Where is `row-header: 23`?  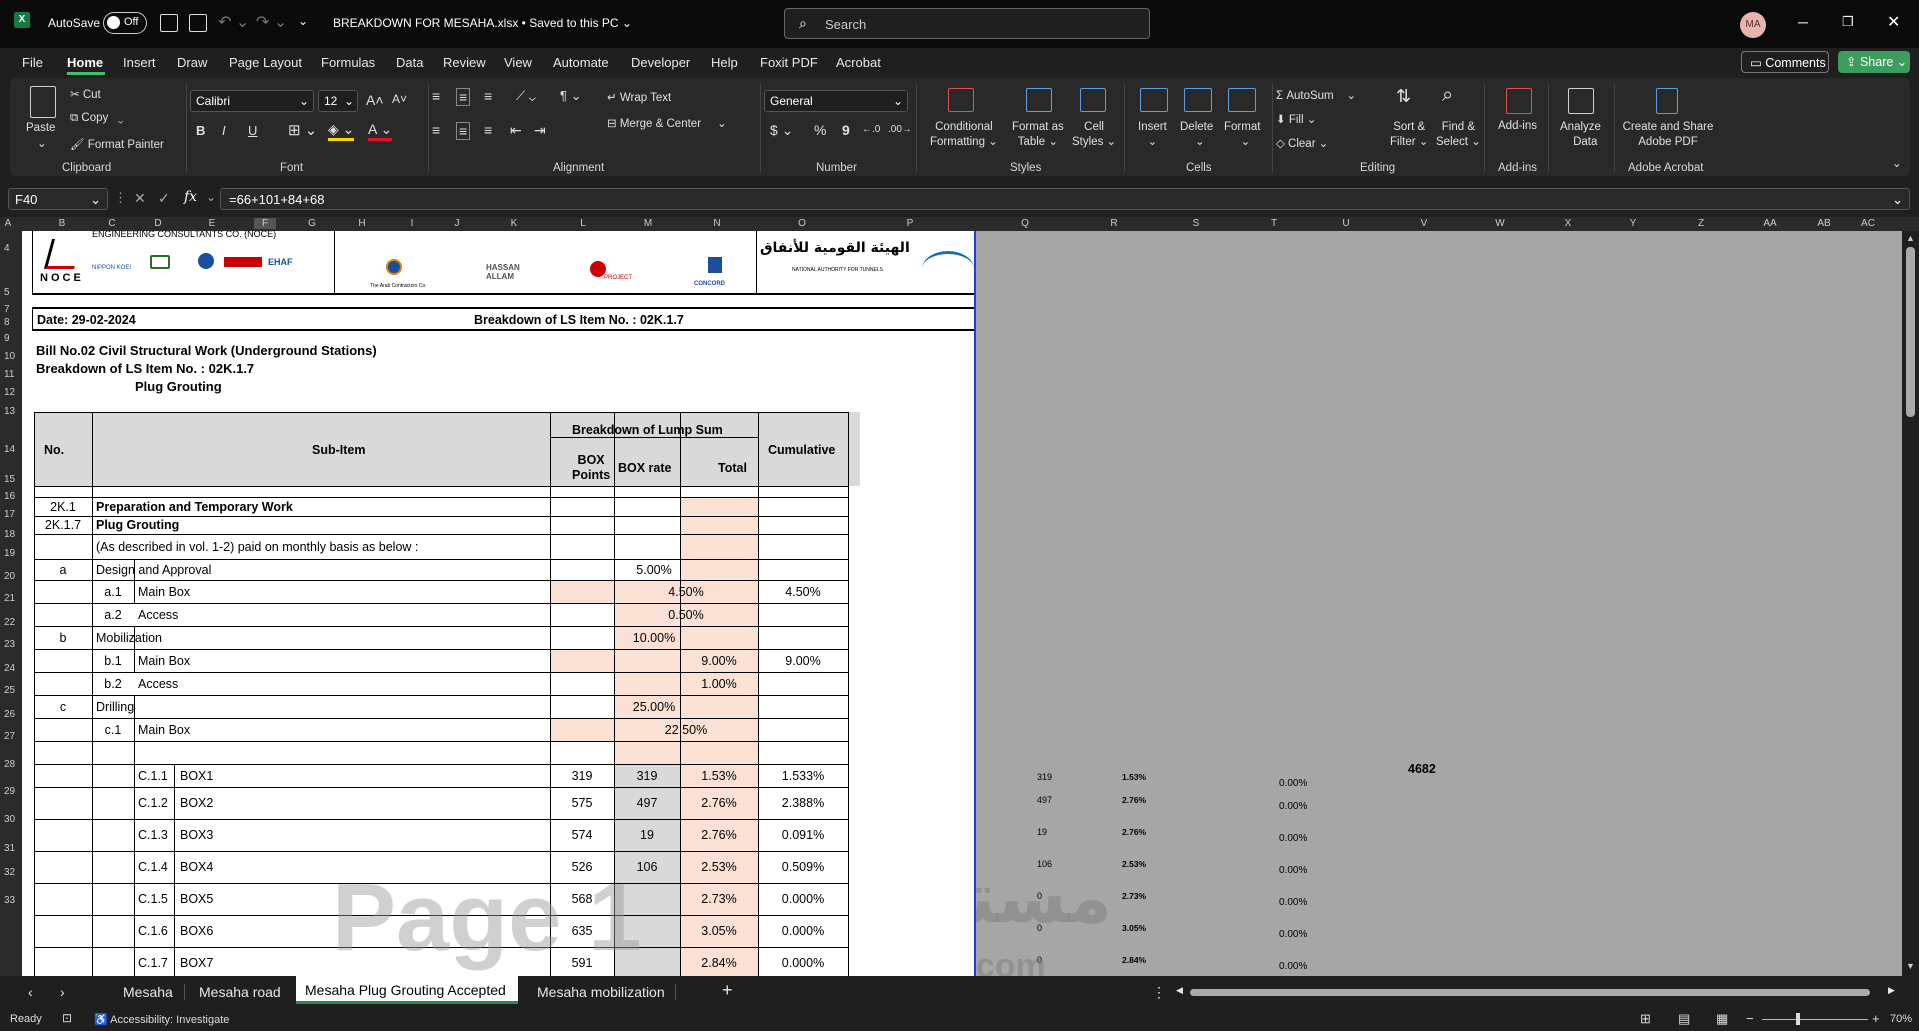
row-header: 23 is located at coordinates (9, 644).